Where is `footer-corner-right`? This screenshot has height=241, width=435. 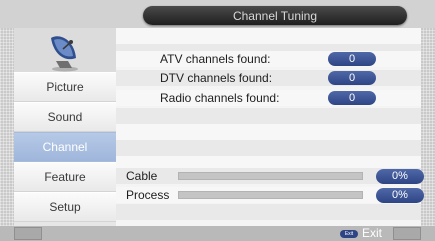
footer-corner-right is located at coordinates (407, 233).